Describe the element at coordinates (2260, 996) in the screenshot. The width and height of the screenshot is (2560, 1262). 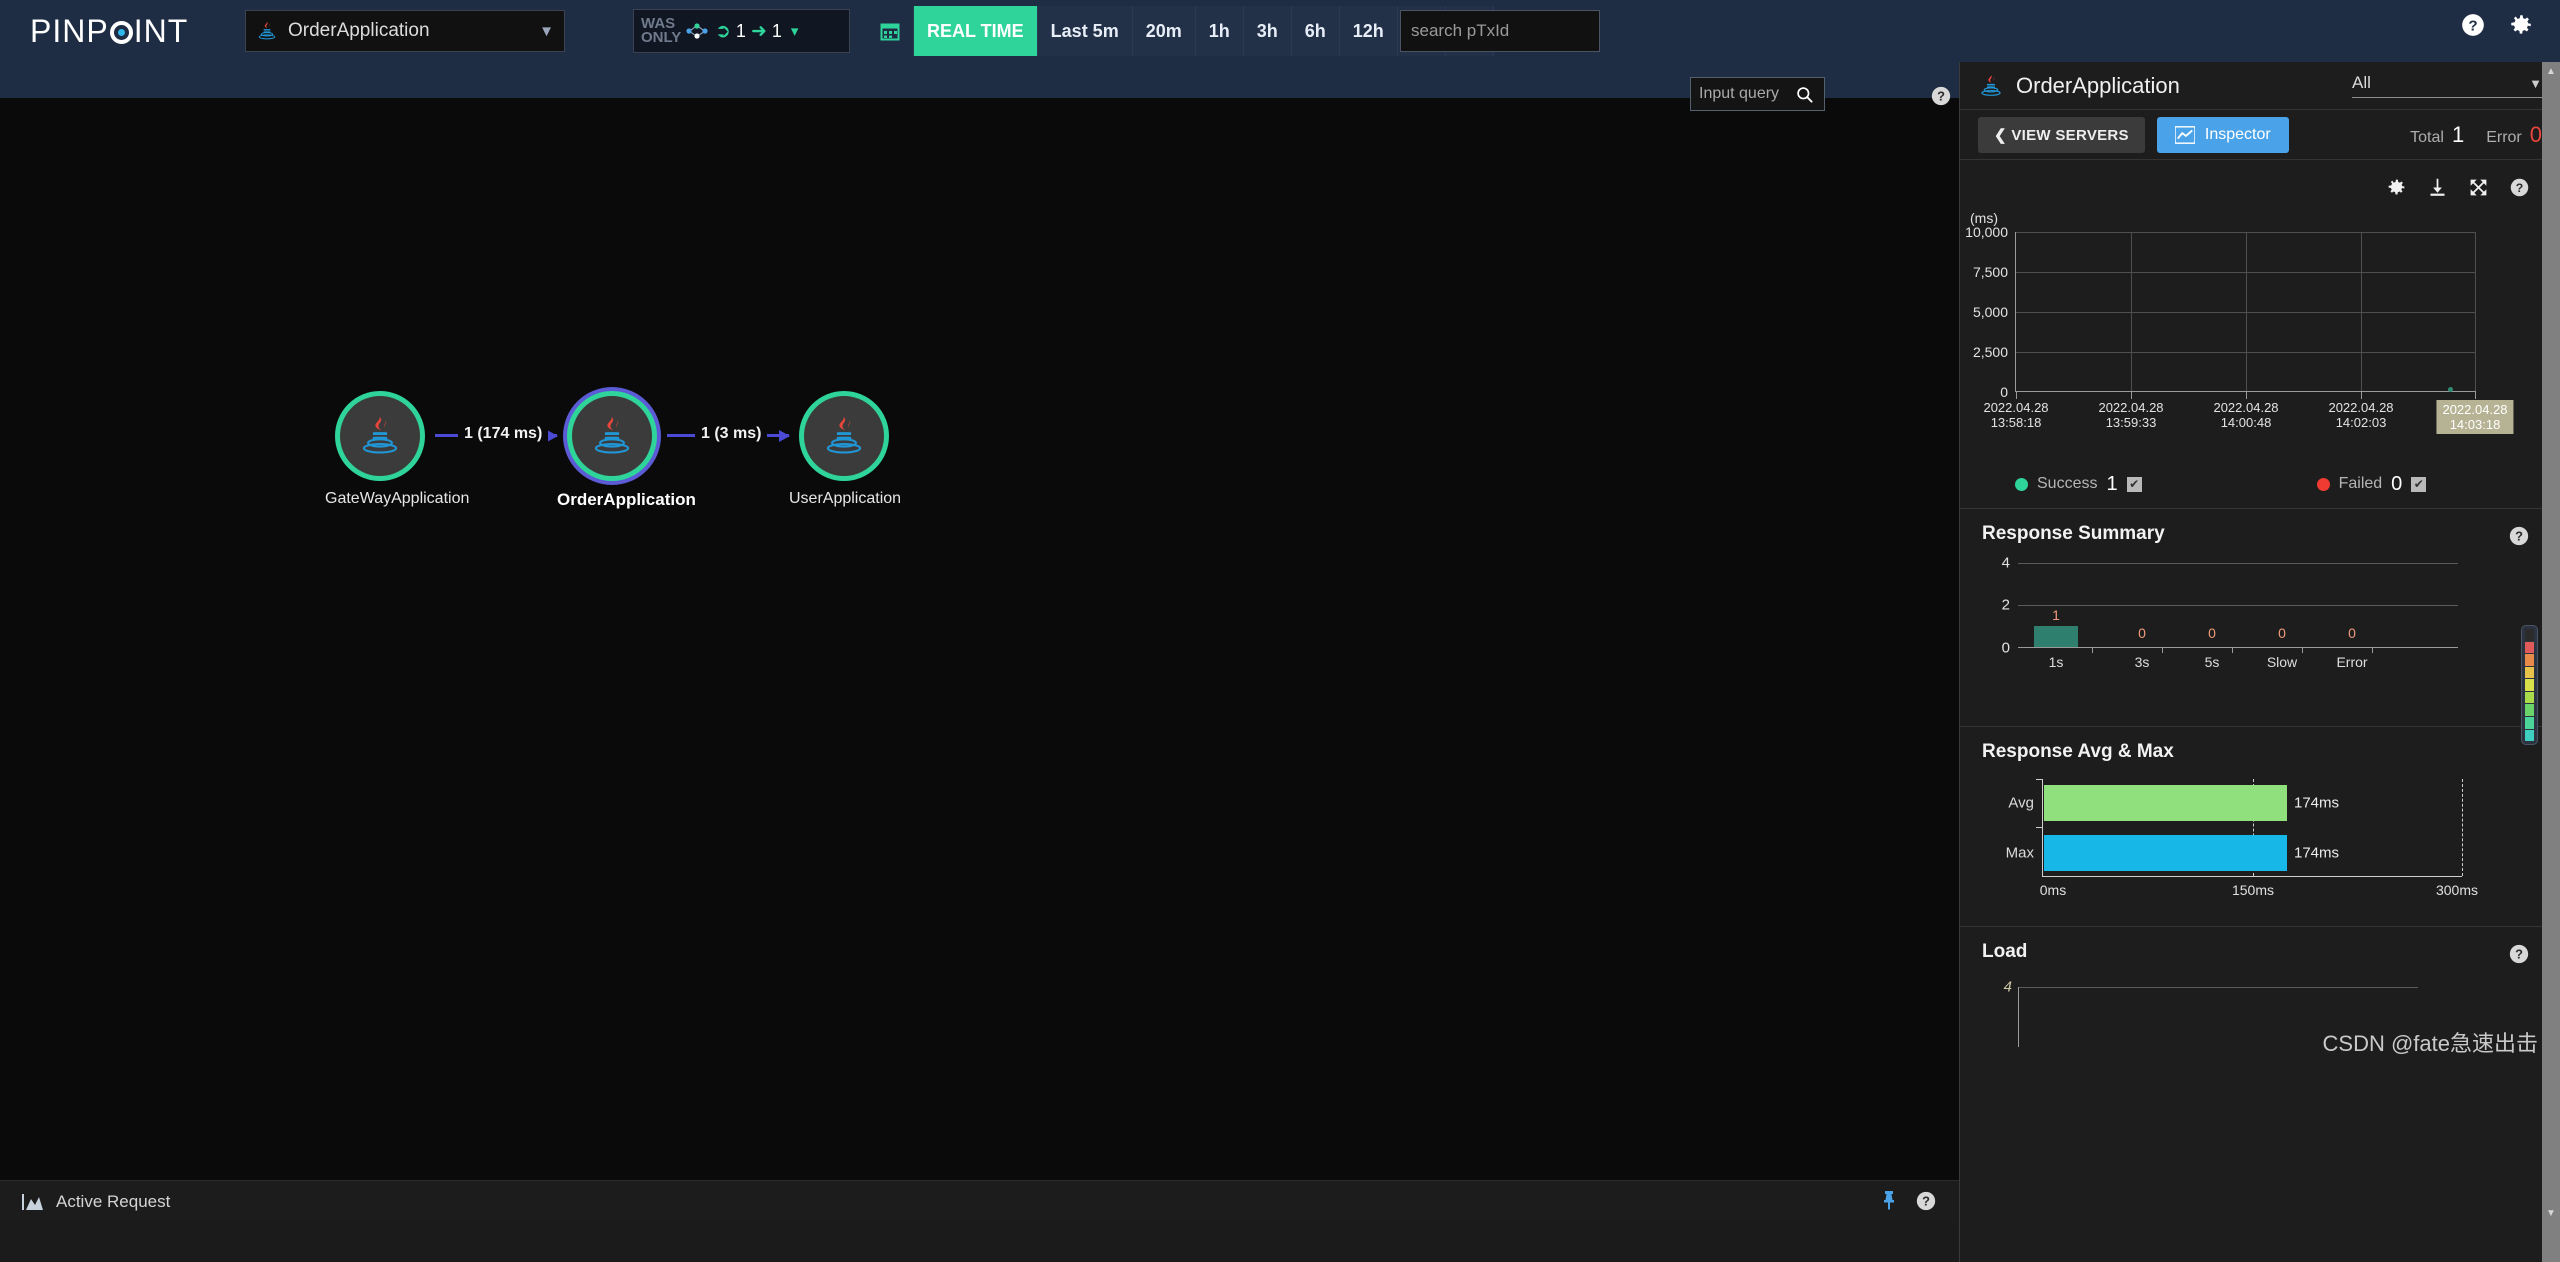
I see `load-section: Load ? 4 CSDN @fate急速出击` at that location.